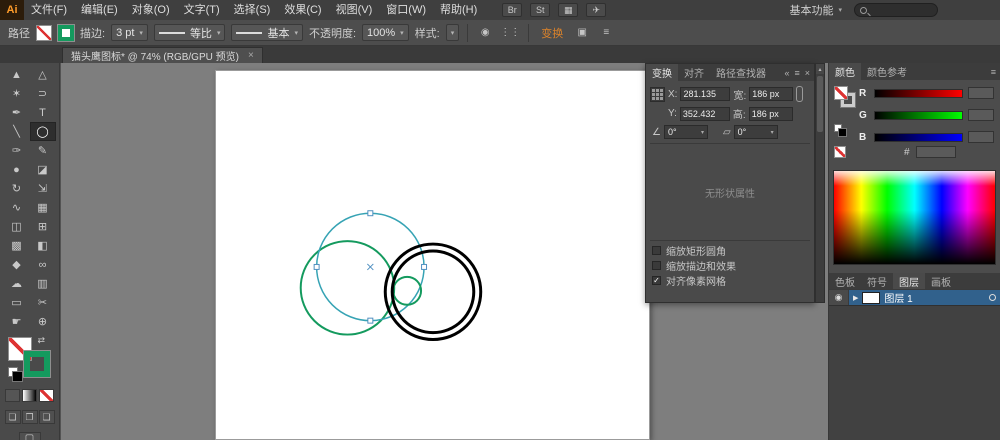 The width and height of the screenshot is (1000, 440). I want to click on swap-fill-stroke-icon: ⇄, so click(42, 340).